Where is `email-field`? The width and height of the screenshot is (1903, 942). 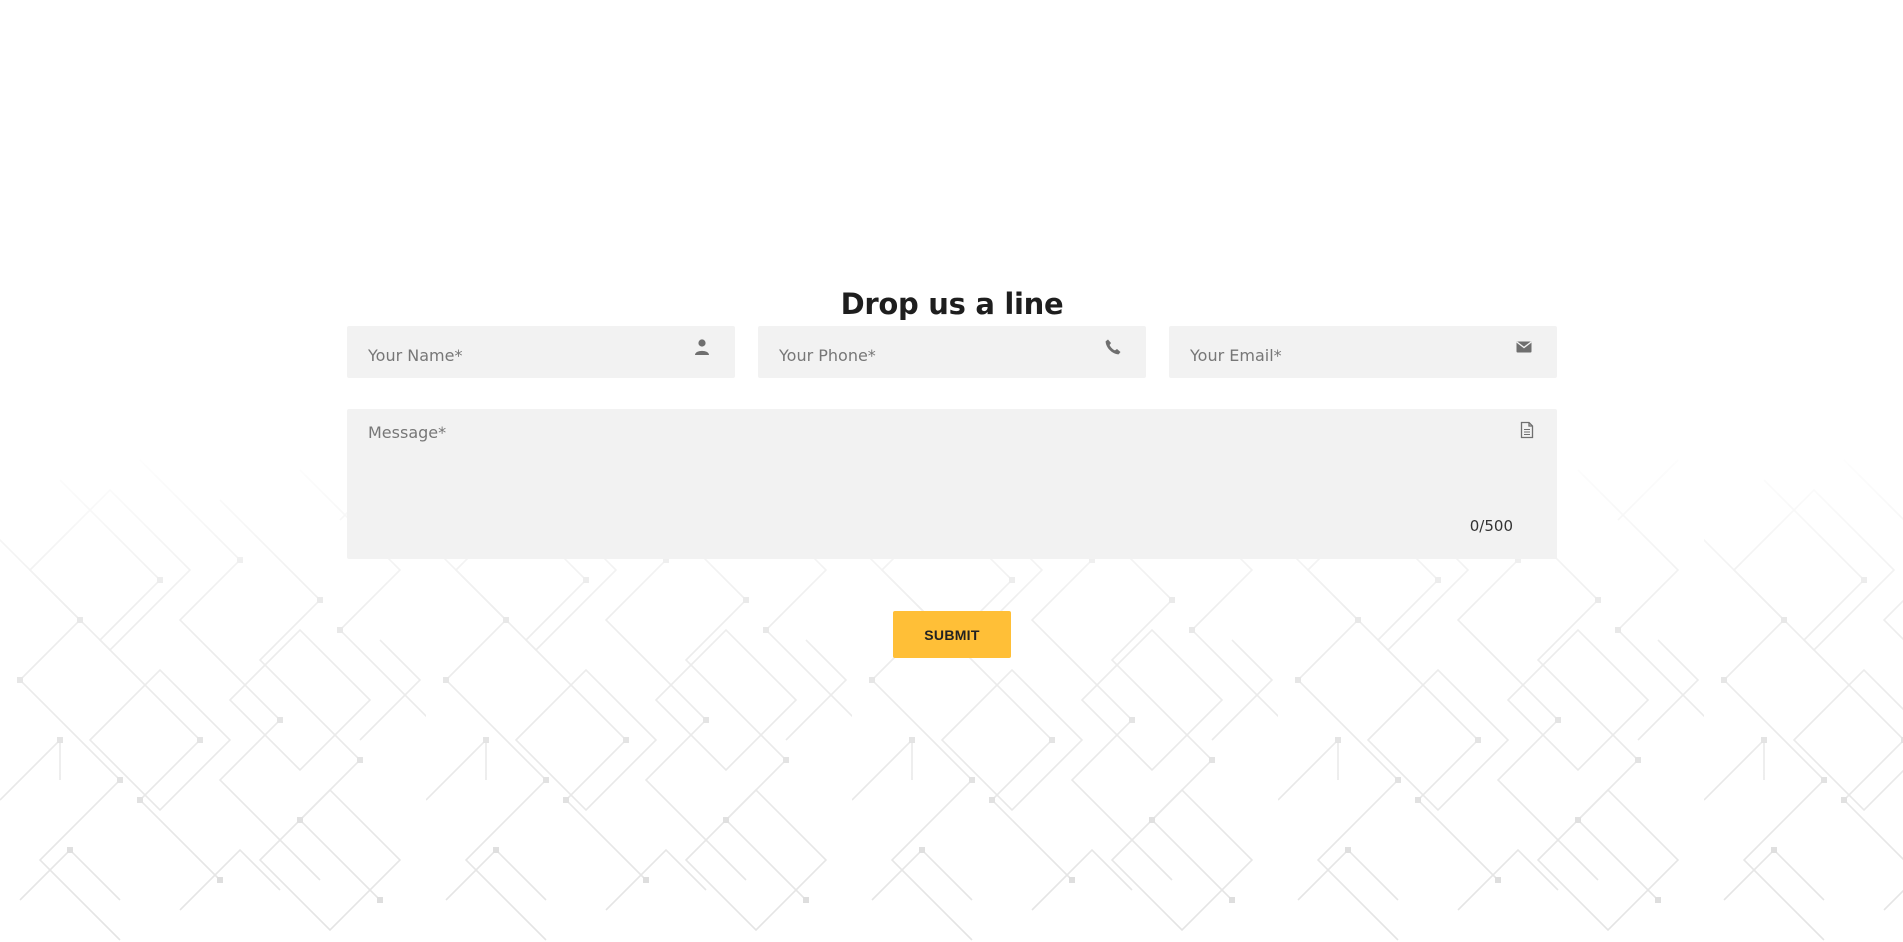
email-field is located at coordinates (1363, 352).